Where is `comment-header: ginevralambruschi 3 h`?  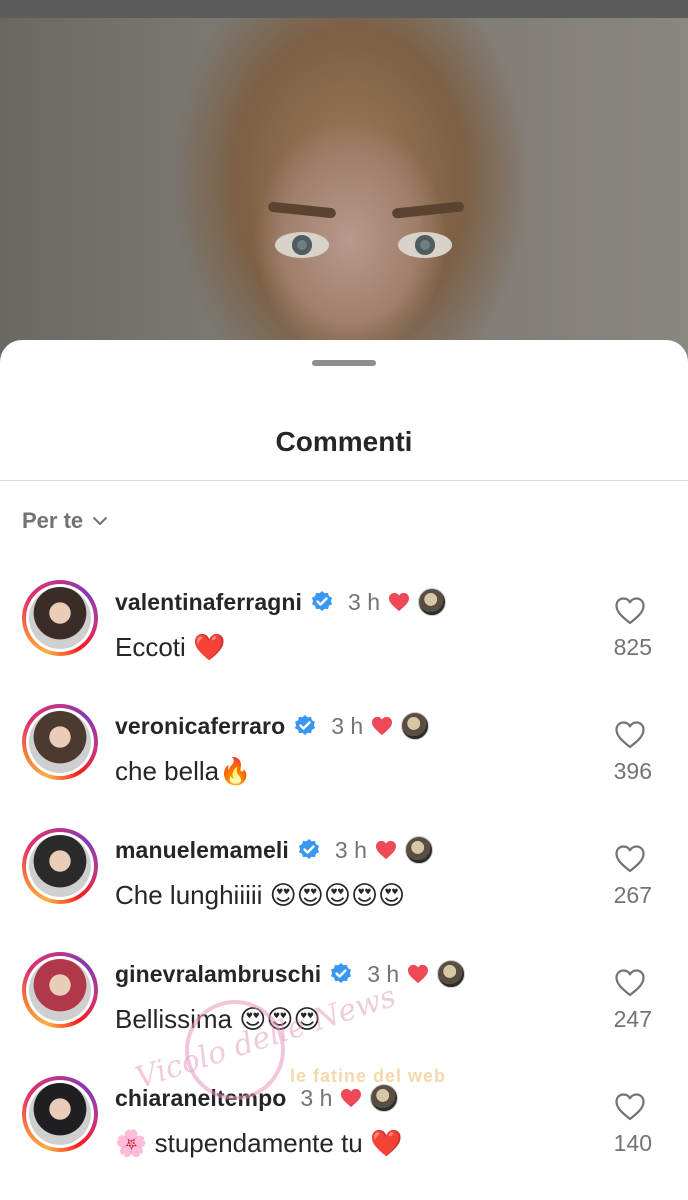 comment-header: ginevralambruschi 3 h is located at coordinates (290, 974).